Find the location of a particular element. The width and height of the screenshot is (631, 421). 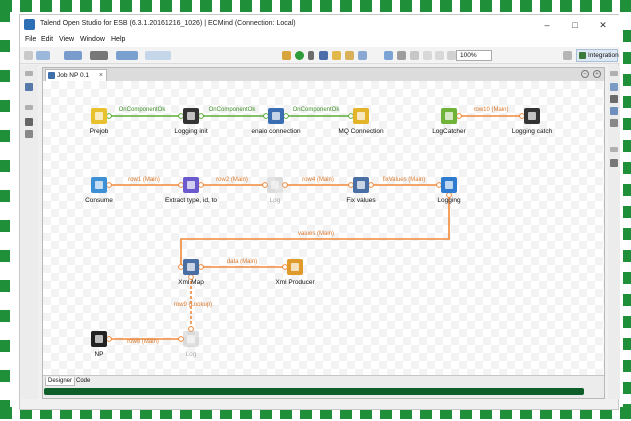

run-dropdown-icon is located at coordinates (311, 55).